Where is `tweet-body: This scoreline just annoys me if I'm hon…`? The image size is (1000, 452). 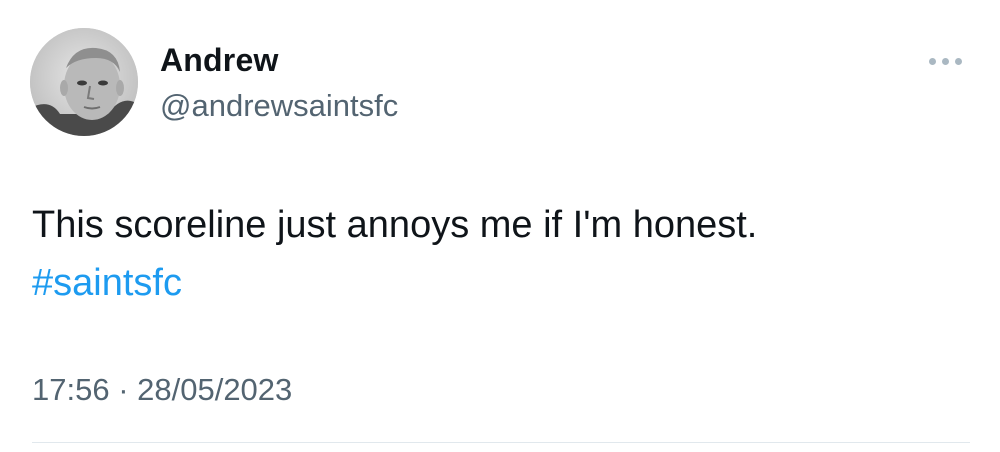 tweet-body: This scoreline just annoys me if I'm hon… is located at coordinates (395, 225).